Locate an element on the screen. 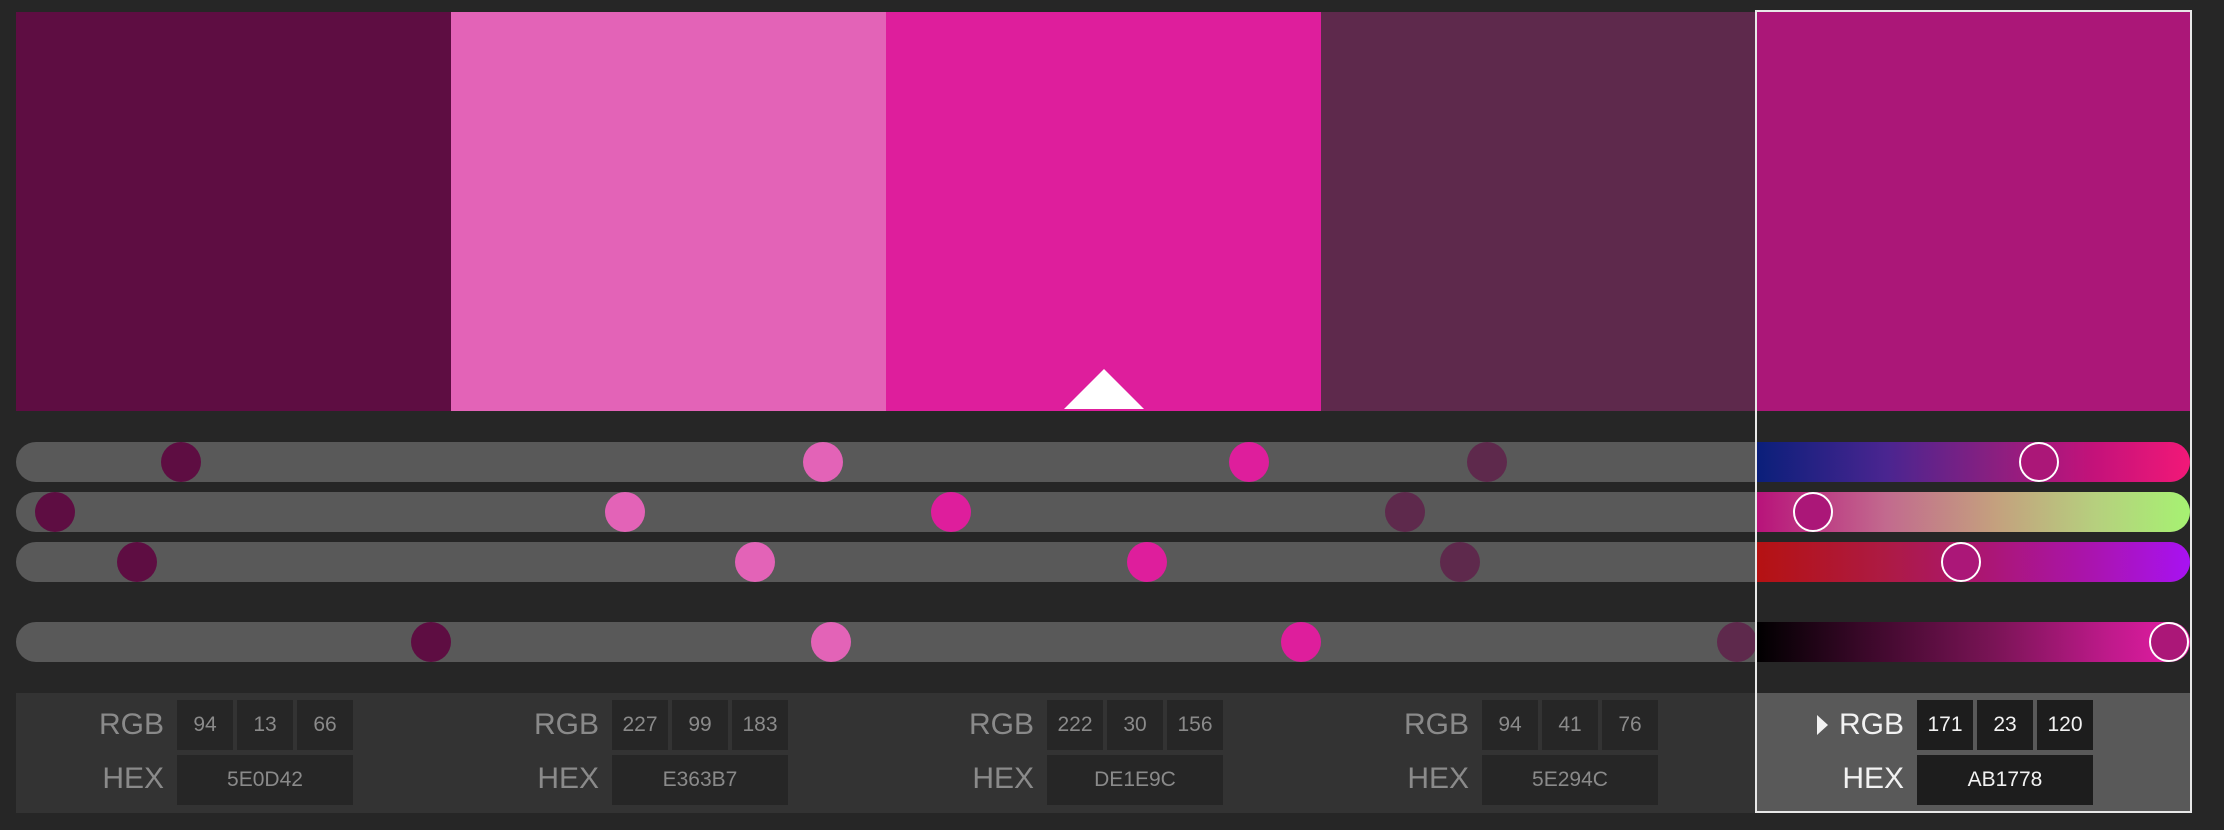 This screenshot has width=2224, height=830. green-value-field: 13 is located at coordinates (265, 725).